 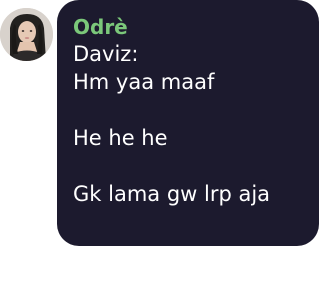 I want to click on message-line-1: Daviz:, so click(x=106, y=54).